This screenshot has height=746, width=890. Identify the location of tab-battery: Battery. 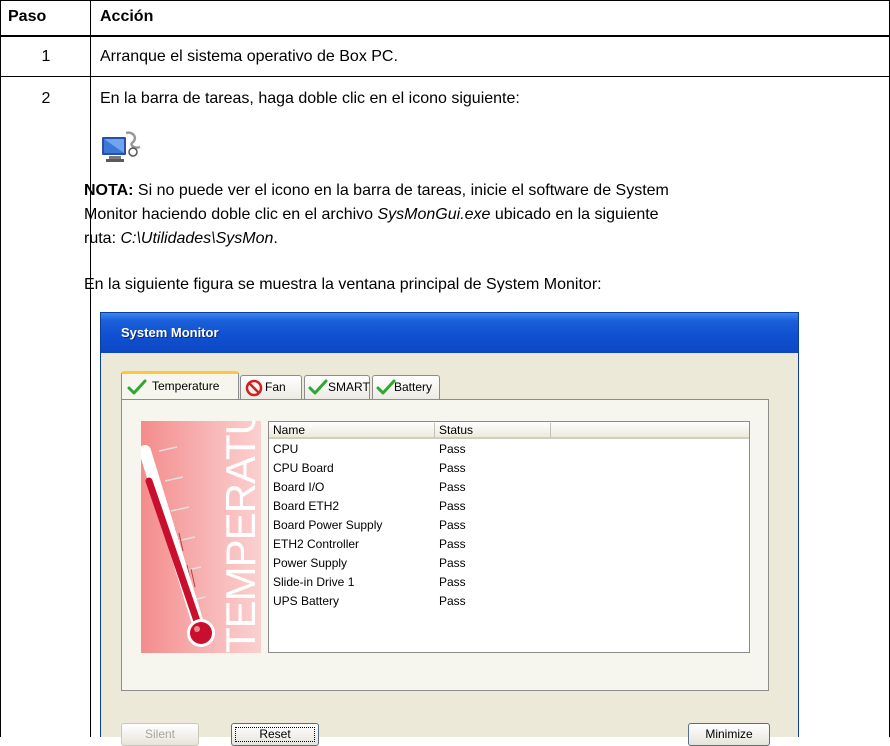
(406, 387).